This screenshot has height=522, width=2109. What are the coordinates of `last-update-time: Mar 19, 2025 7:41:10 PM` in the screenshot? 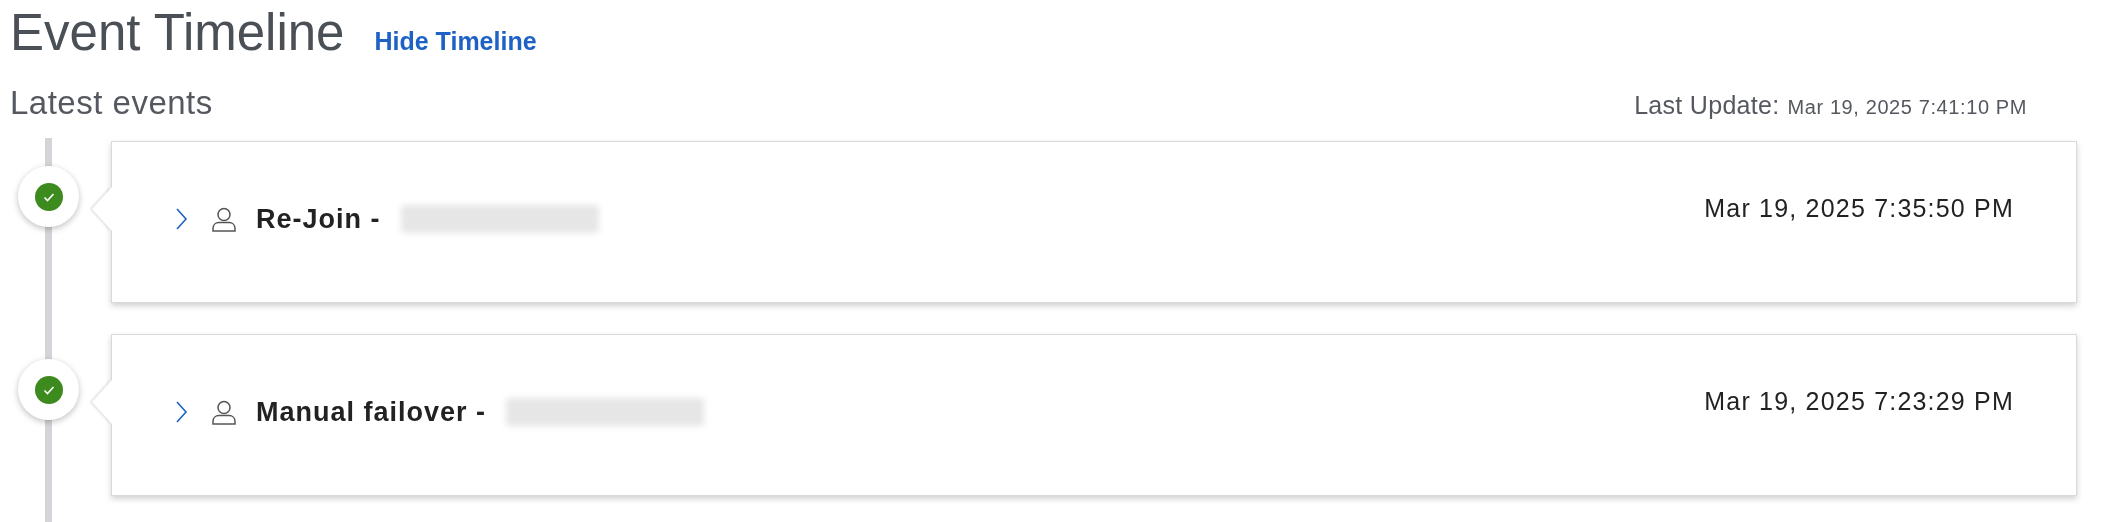 It's located at (1907, 107).